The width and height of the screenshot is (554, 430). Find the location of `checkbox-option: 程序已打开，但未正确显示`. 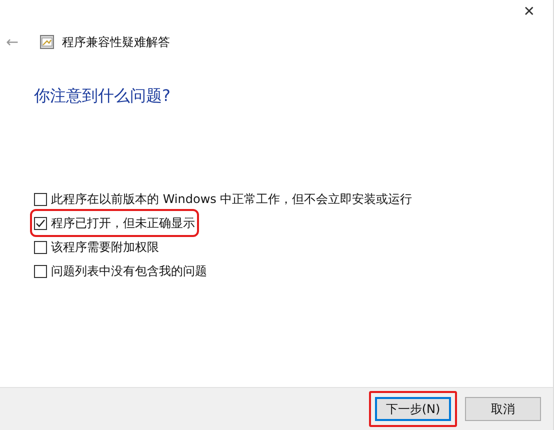

checkbox-option: 程序已打开，但未正确显示 is located at coordinates (114, 223).